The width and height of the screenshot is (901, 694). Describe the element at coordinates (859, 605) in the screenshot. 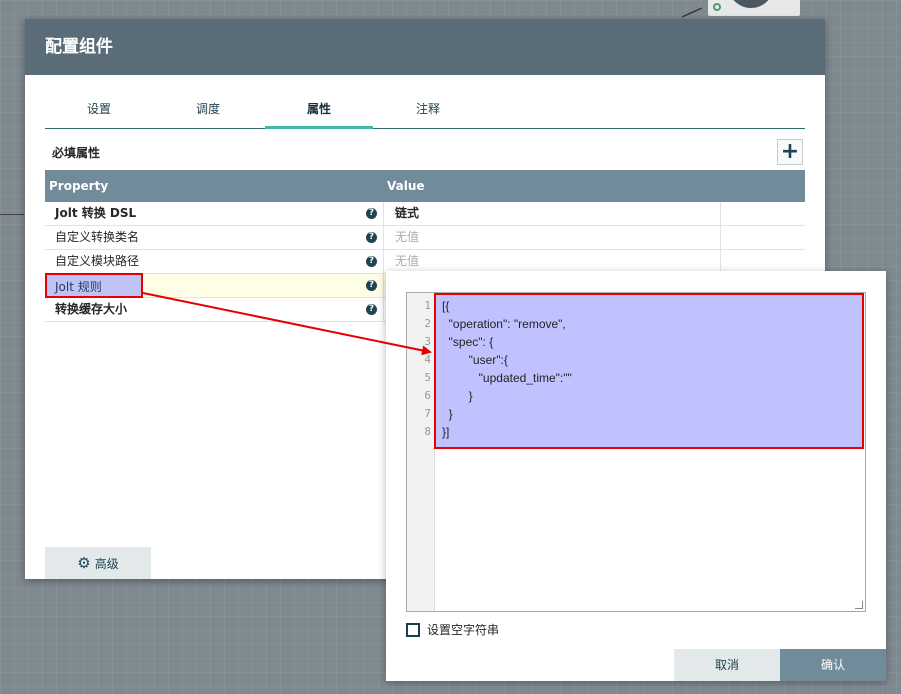

I see `resize-handle-icon` at that location.